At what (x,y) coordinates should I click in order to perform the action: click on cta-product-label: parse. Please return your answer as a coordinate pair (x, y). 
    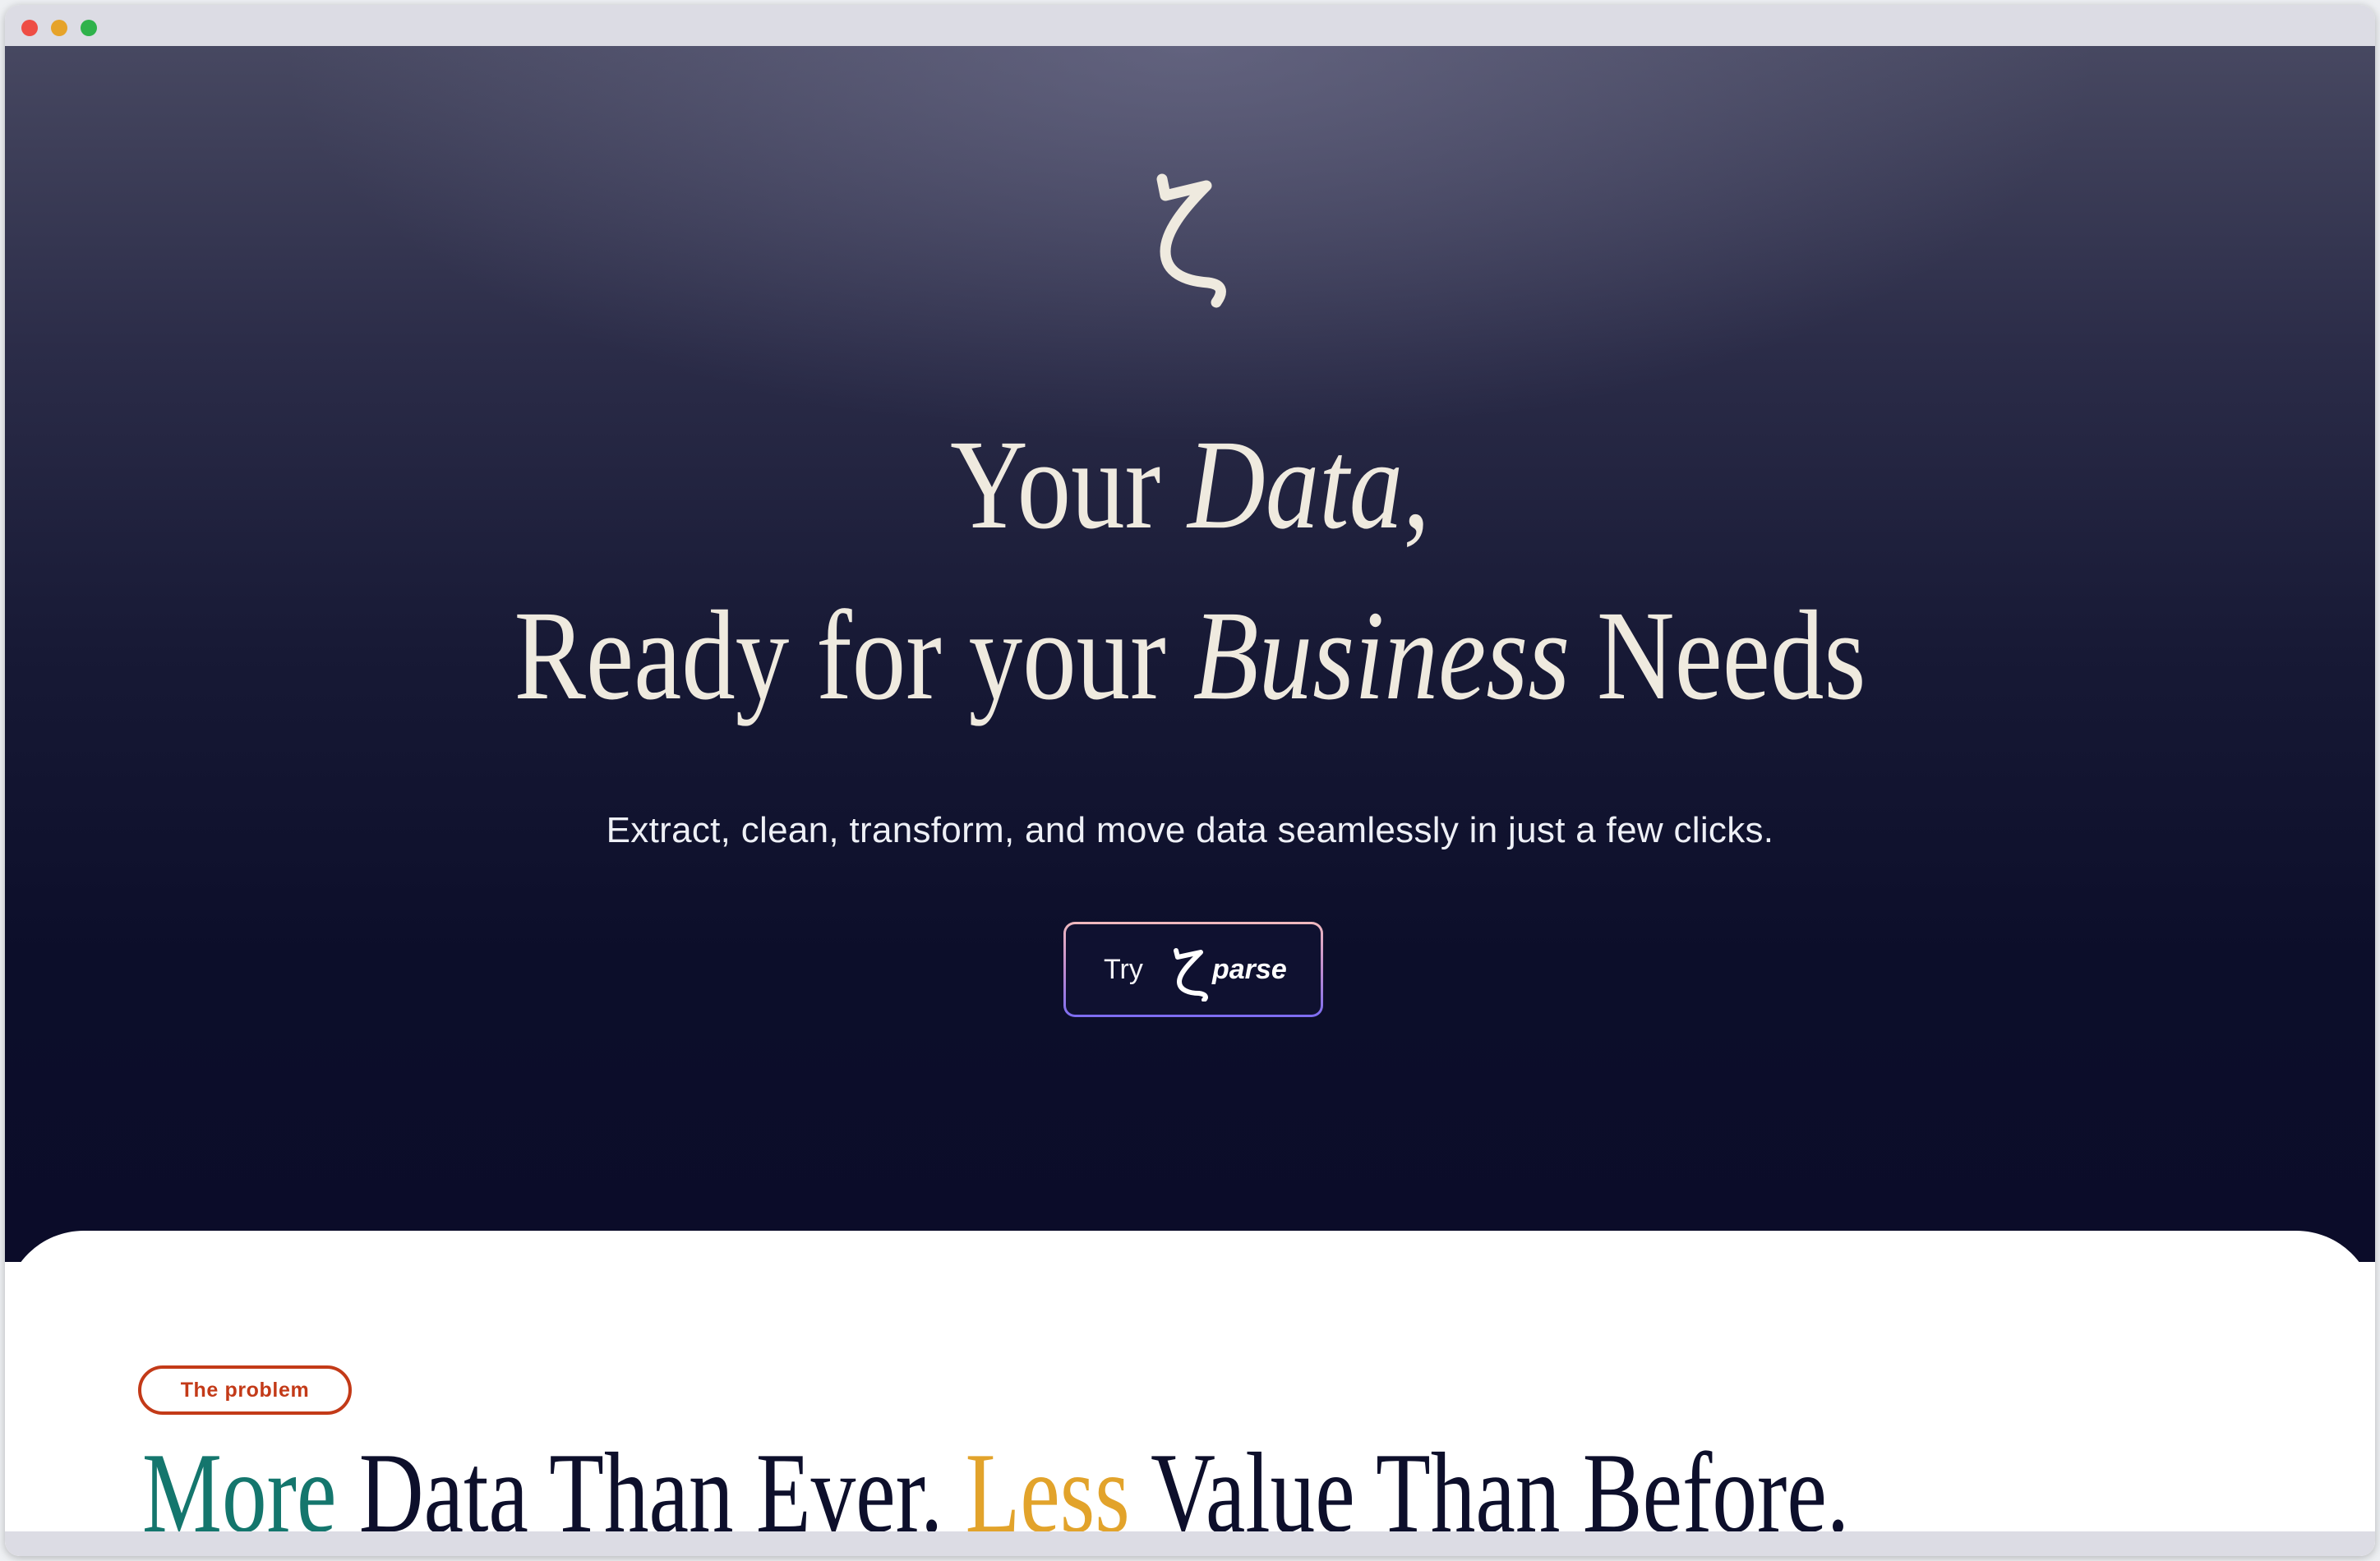
    Looking at the image, I should click on (1249, 970).